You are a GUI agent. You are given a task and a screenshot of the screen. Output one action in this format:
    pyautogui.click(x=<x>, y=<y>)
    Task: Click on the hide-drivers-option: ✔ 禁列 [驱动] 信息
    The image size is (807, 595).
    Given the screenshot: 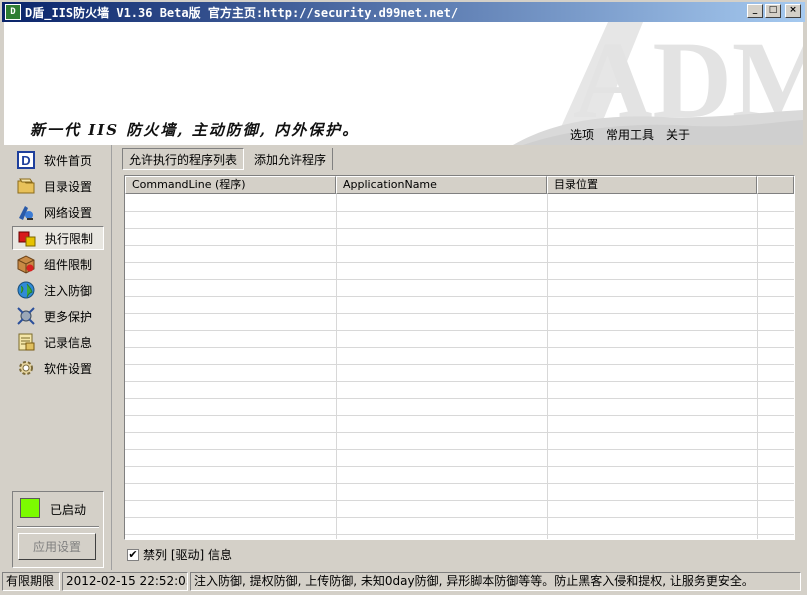 What is the action you would take?
    pyautogui.click(x=179, y=554)
    